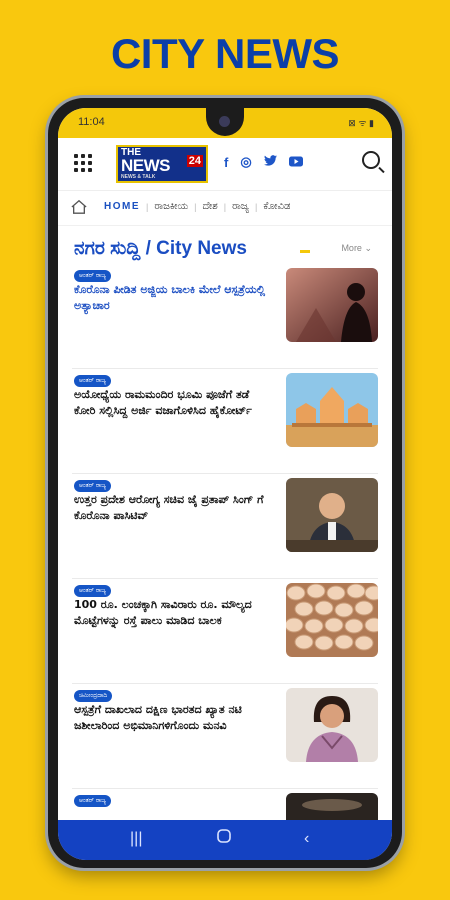 The height and width of the screenshot is (900, 450). Describe the element at coordinates (225, 53) in the screenshot. I see `promo-title: CITY NEWS` at that location.